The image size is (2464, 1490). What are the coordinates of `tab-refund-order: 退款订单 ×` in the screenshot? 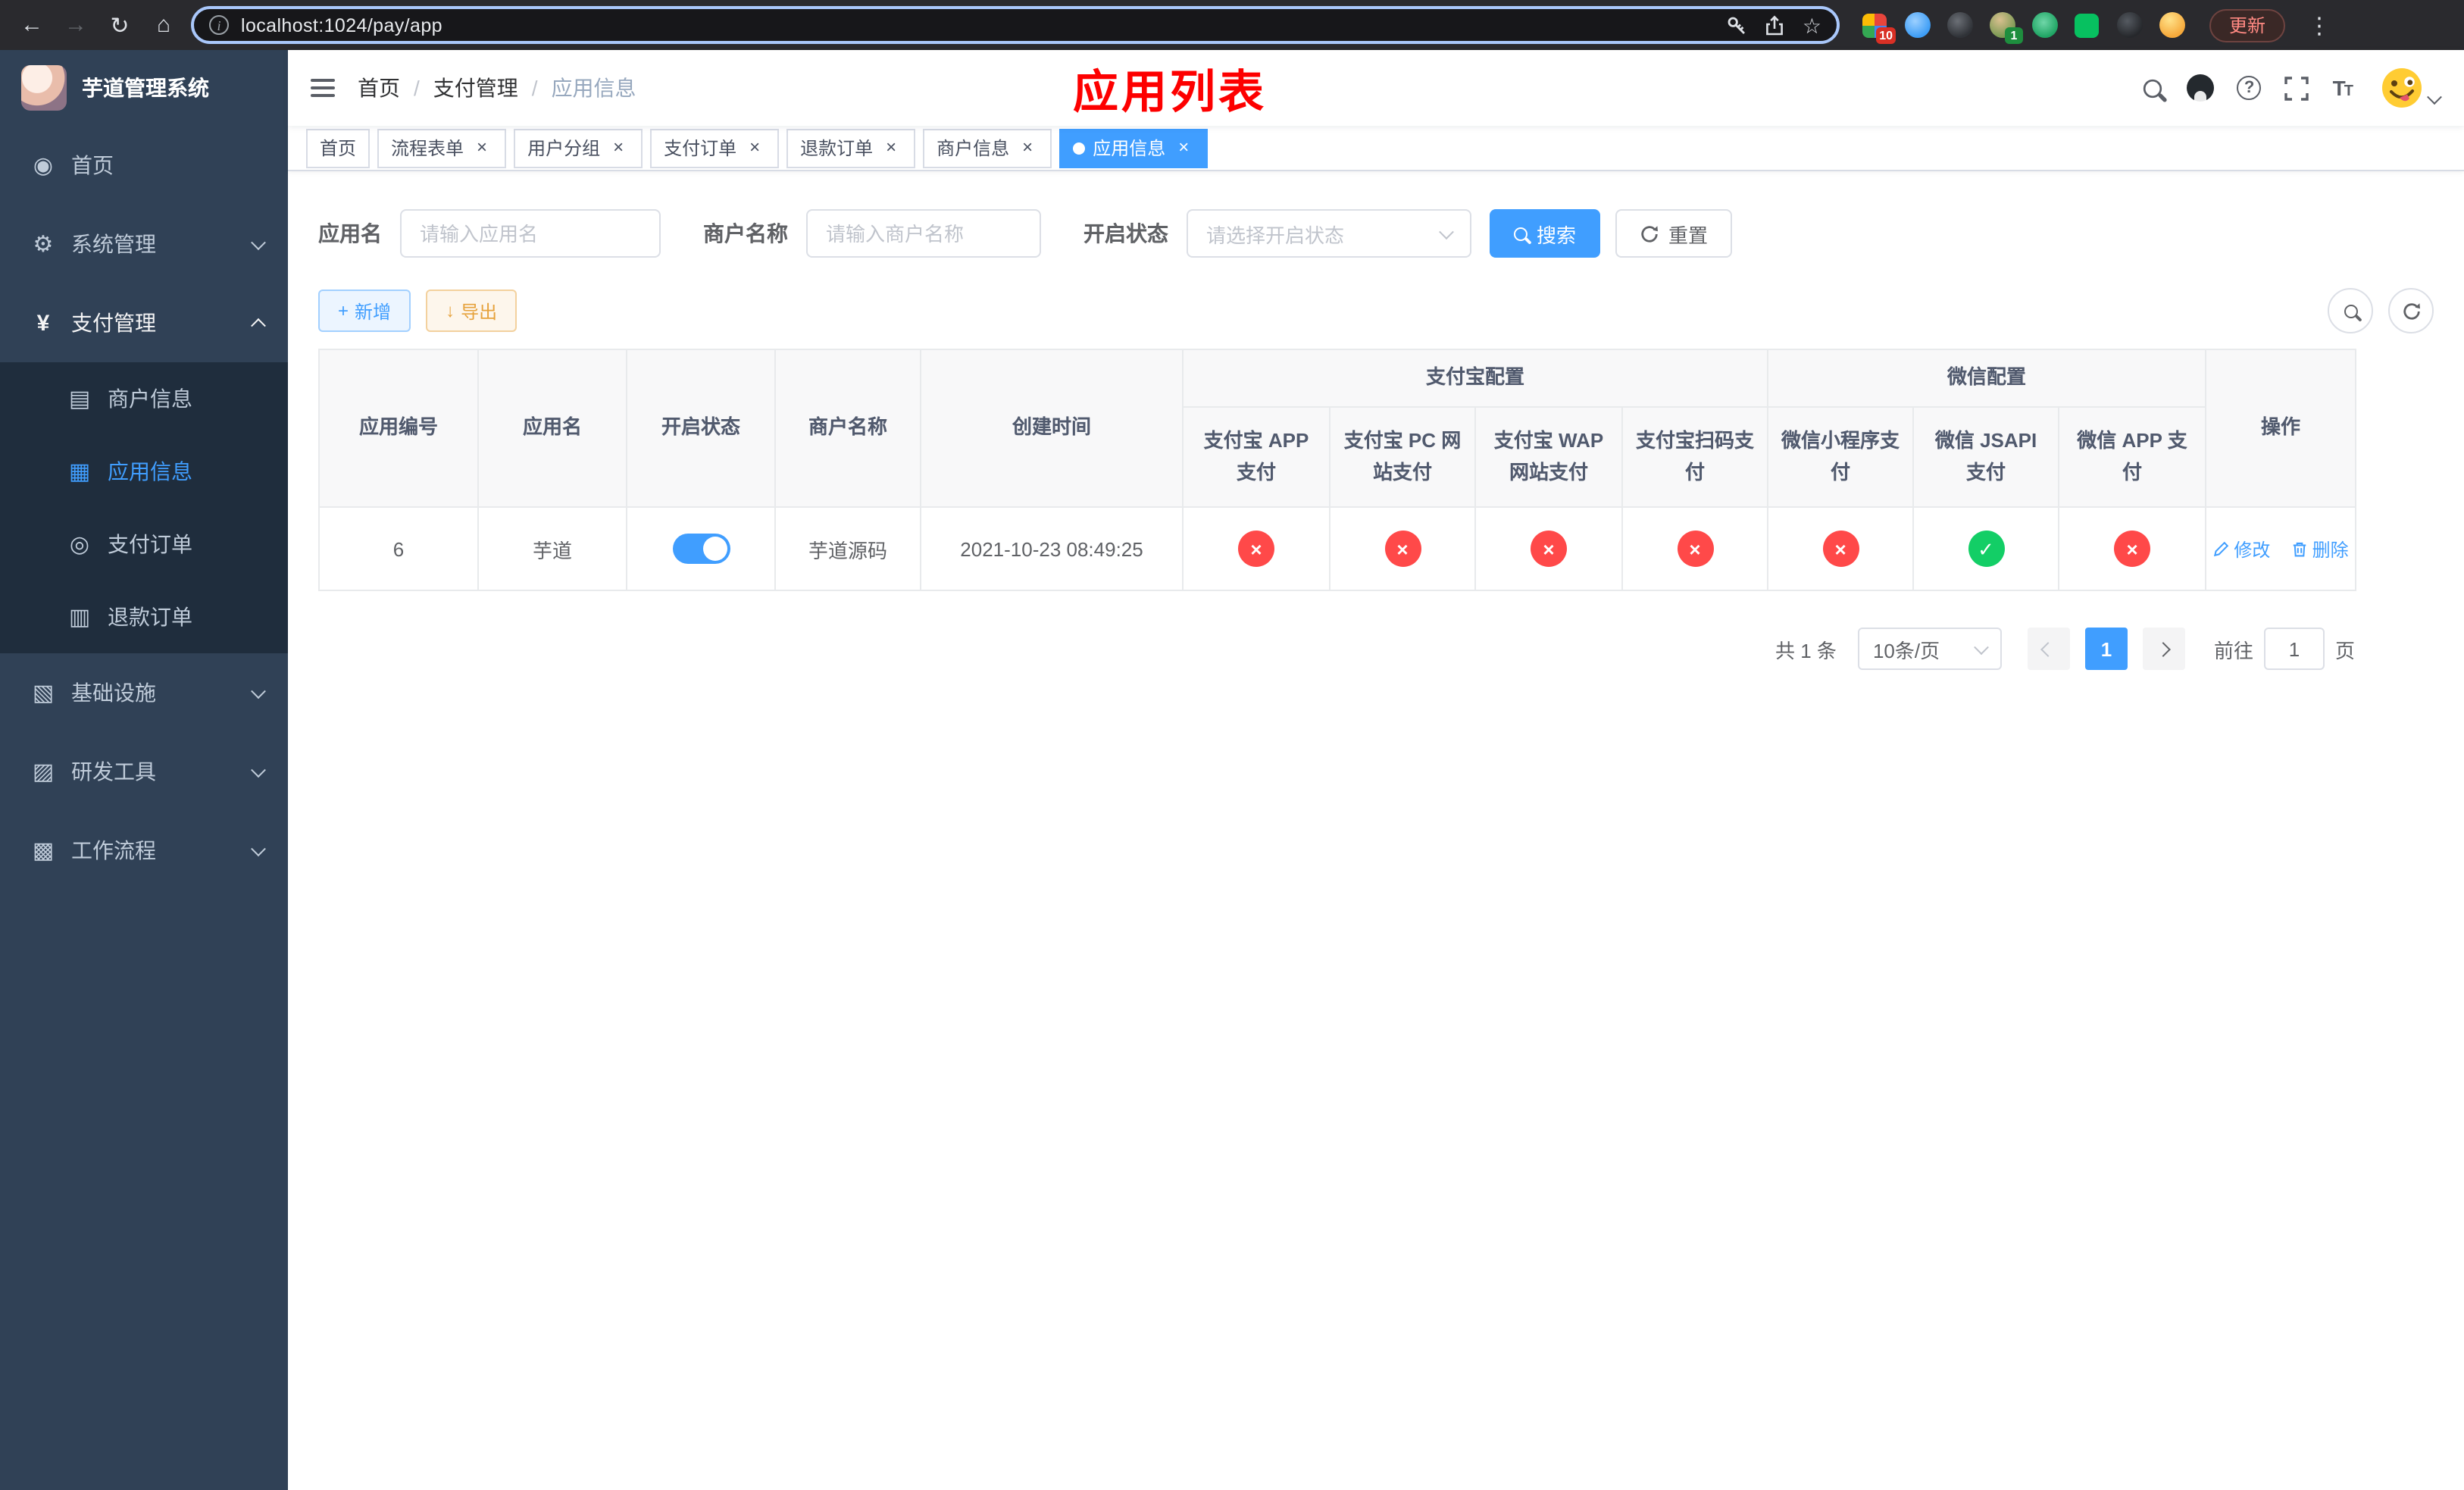 It's located at (851, 147).